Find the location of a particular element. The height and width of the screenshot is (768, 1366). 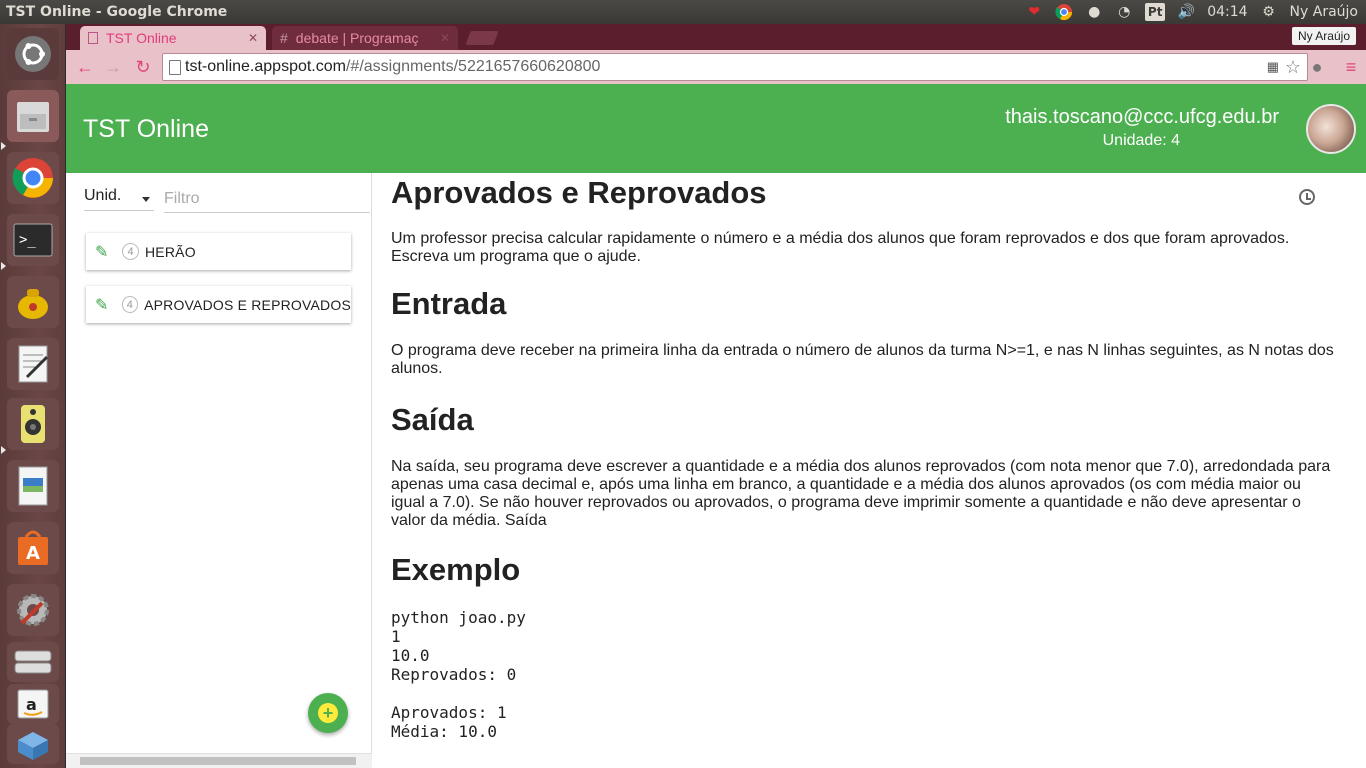

horizontal-scrollbar is located at coordinates (219, 760).